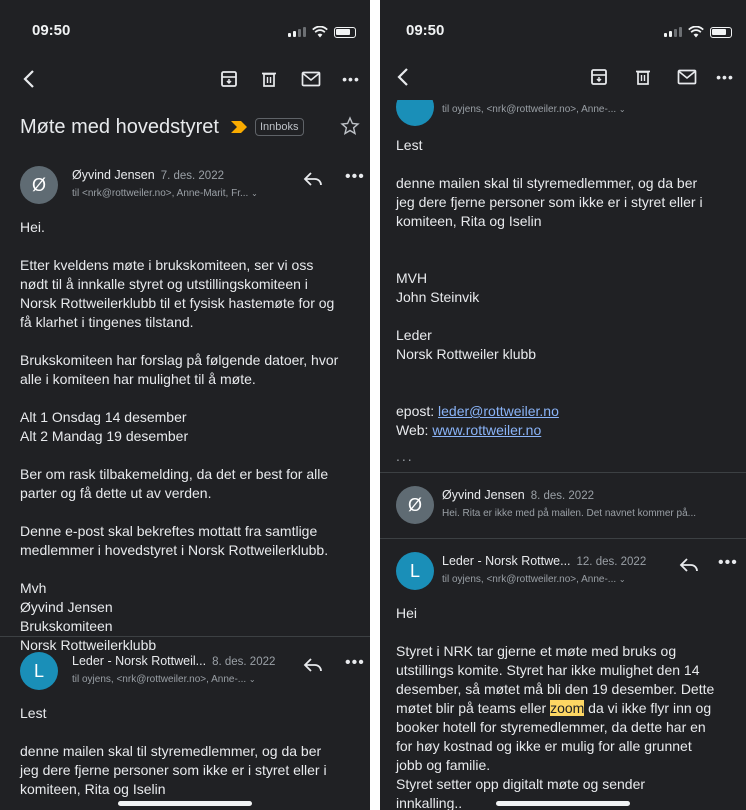 This screenshot has width=746, height=810. What do you see at coordinates (239, 127) in the screenshot?
I see `important-marker-icon` at bounding box center [239, 127].